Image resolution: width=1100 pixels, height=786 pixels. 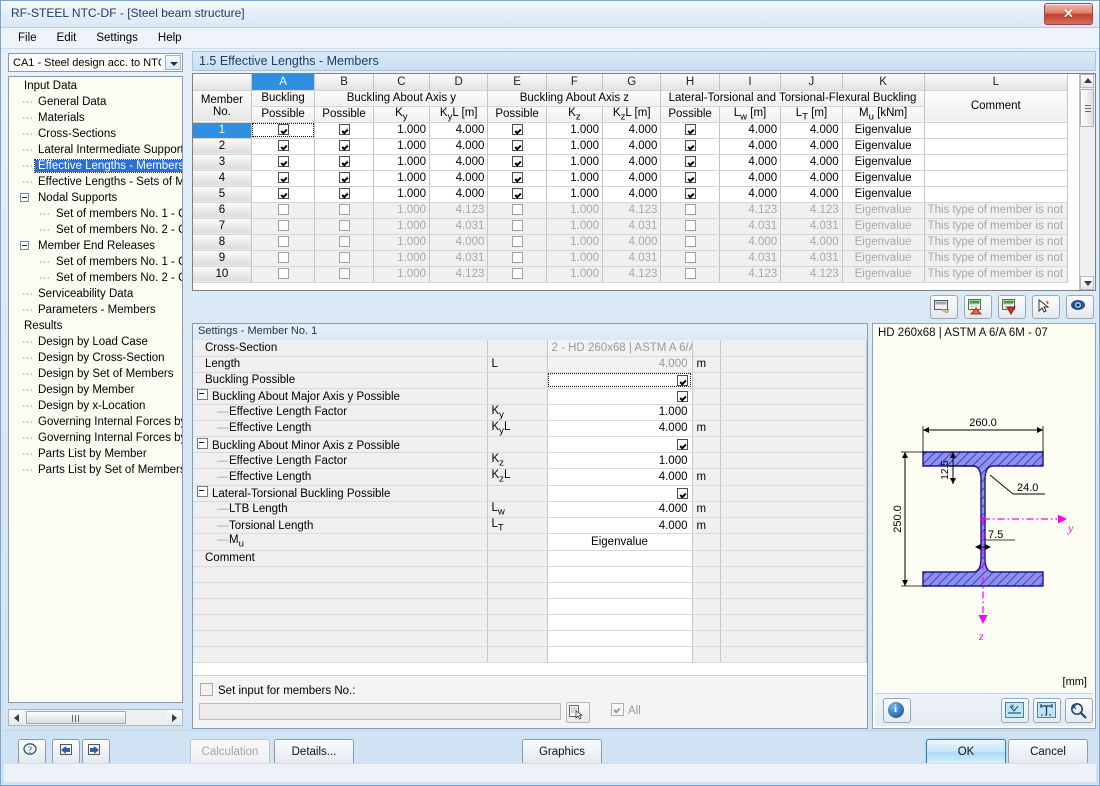 What do you see at coordinates (222, 162) in the screenshot?
I see `row-header-member-no: 3` at bounding box center [222, 162].